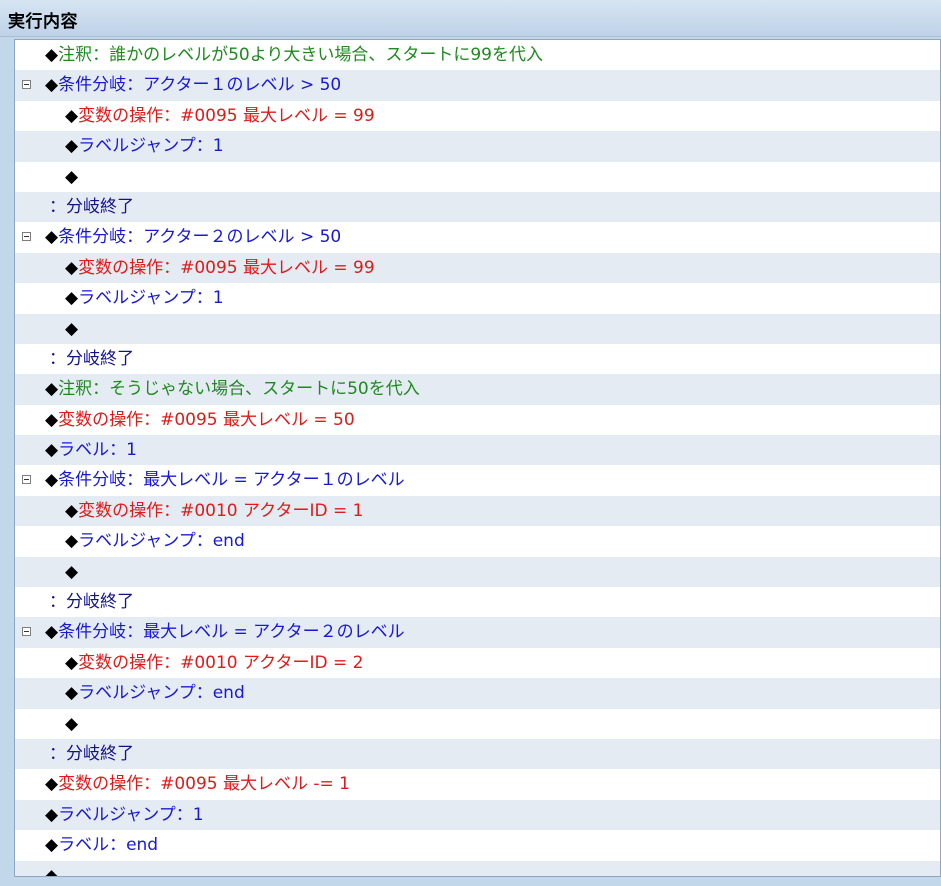 The image size is (941, 886). I want to click on command-content: ◆変数の操作：#0095 最大レベル -= 1, so click(197, 784).